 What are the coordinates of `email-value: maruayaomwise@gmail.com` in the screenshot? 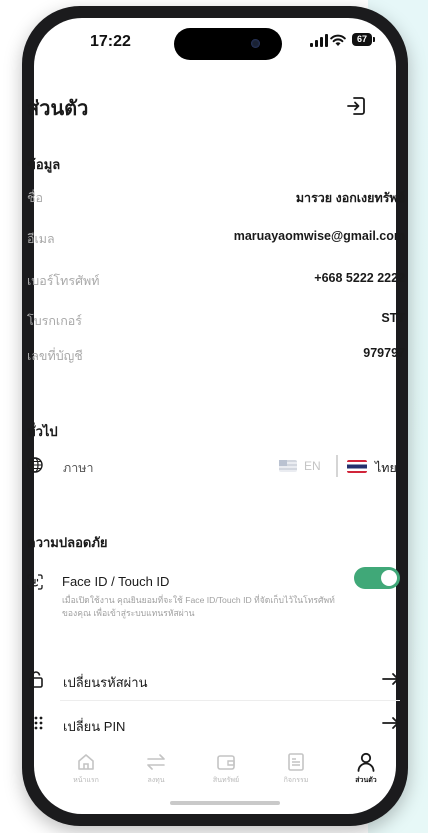 It's located at (319, 236).